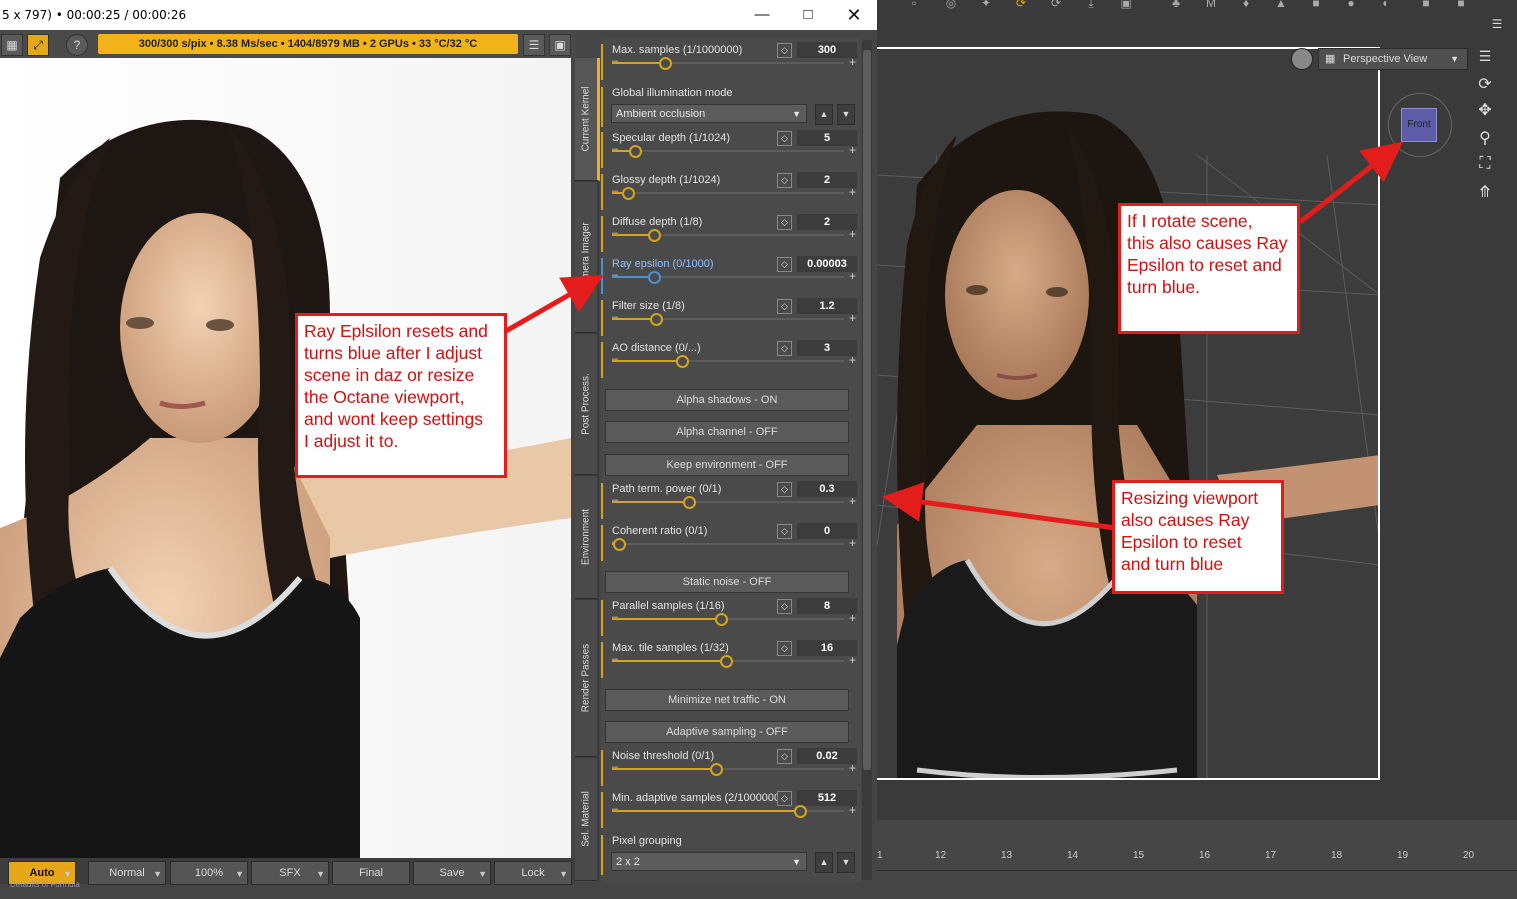 The width and height of the screenshot is (1517, 899). What do you see at coordinates (396, 331) in the screenshot?
I see `callout-line: Ray Eplsilon resets and` at bounding box center [396, 331].